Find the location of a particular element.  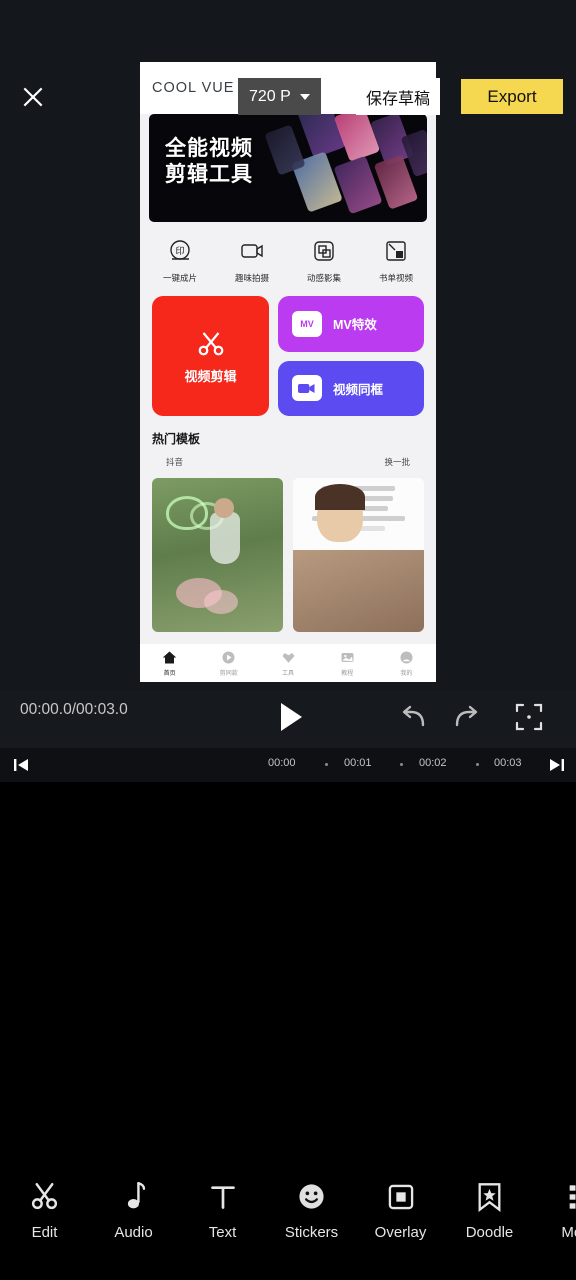

play-icon is located at coordinates (291, 717).